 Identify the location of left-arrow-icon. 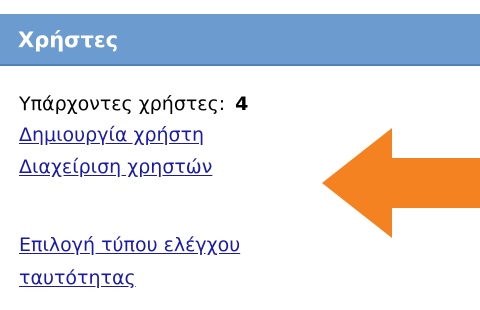
(401, 183).